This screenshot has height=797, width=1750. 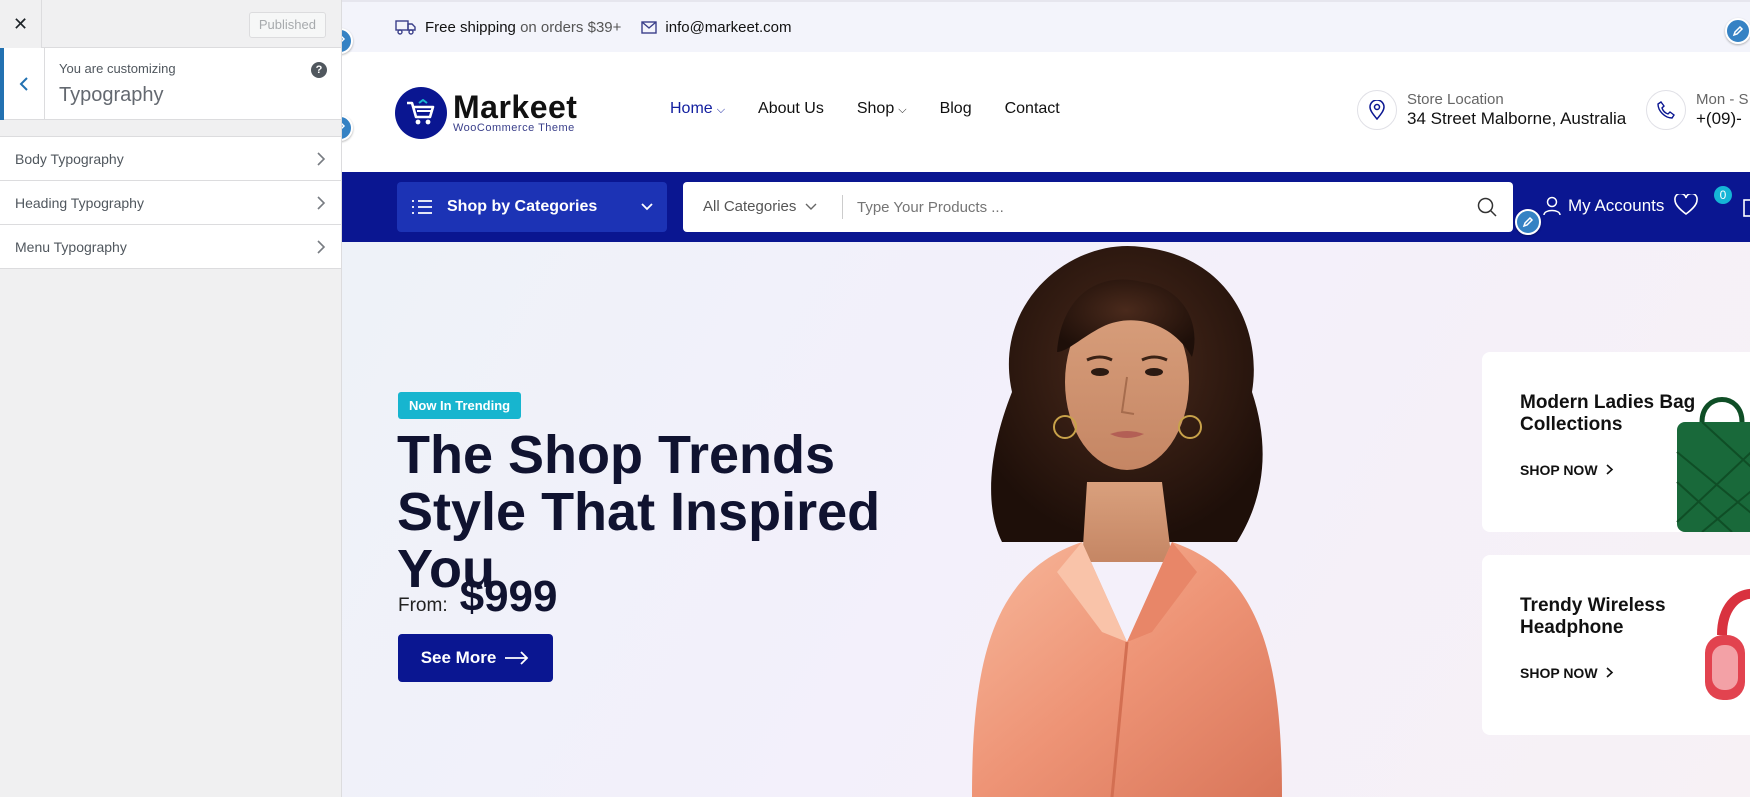 What do you see at coordinates (1160, 207) in the screenshot?
I see `search-input` at bounding box center [1160, 207].